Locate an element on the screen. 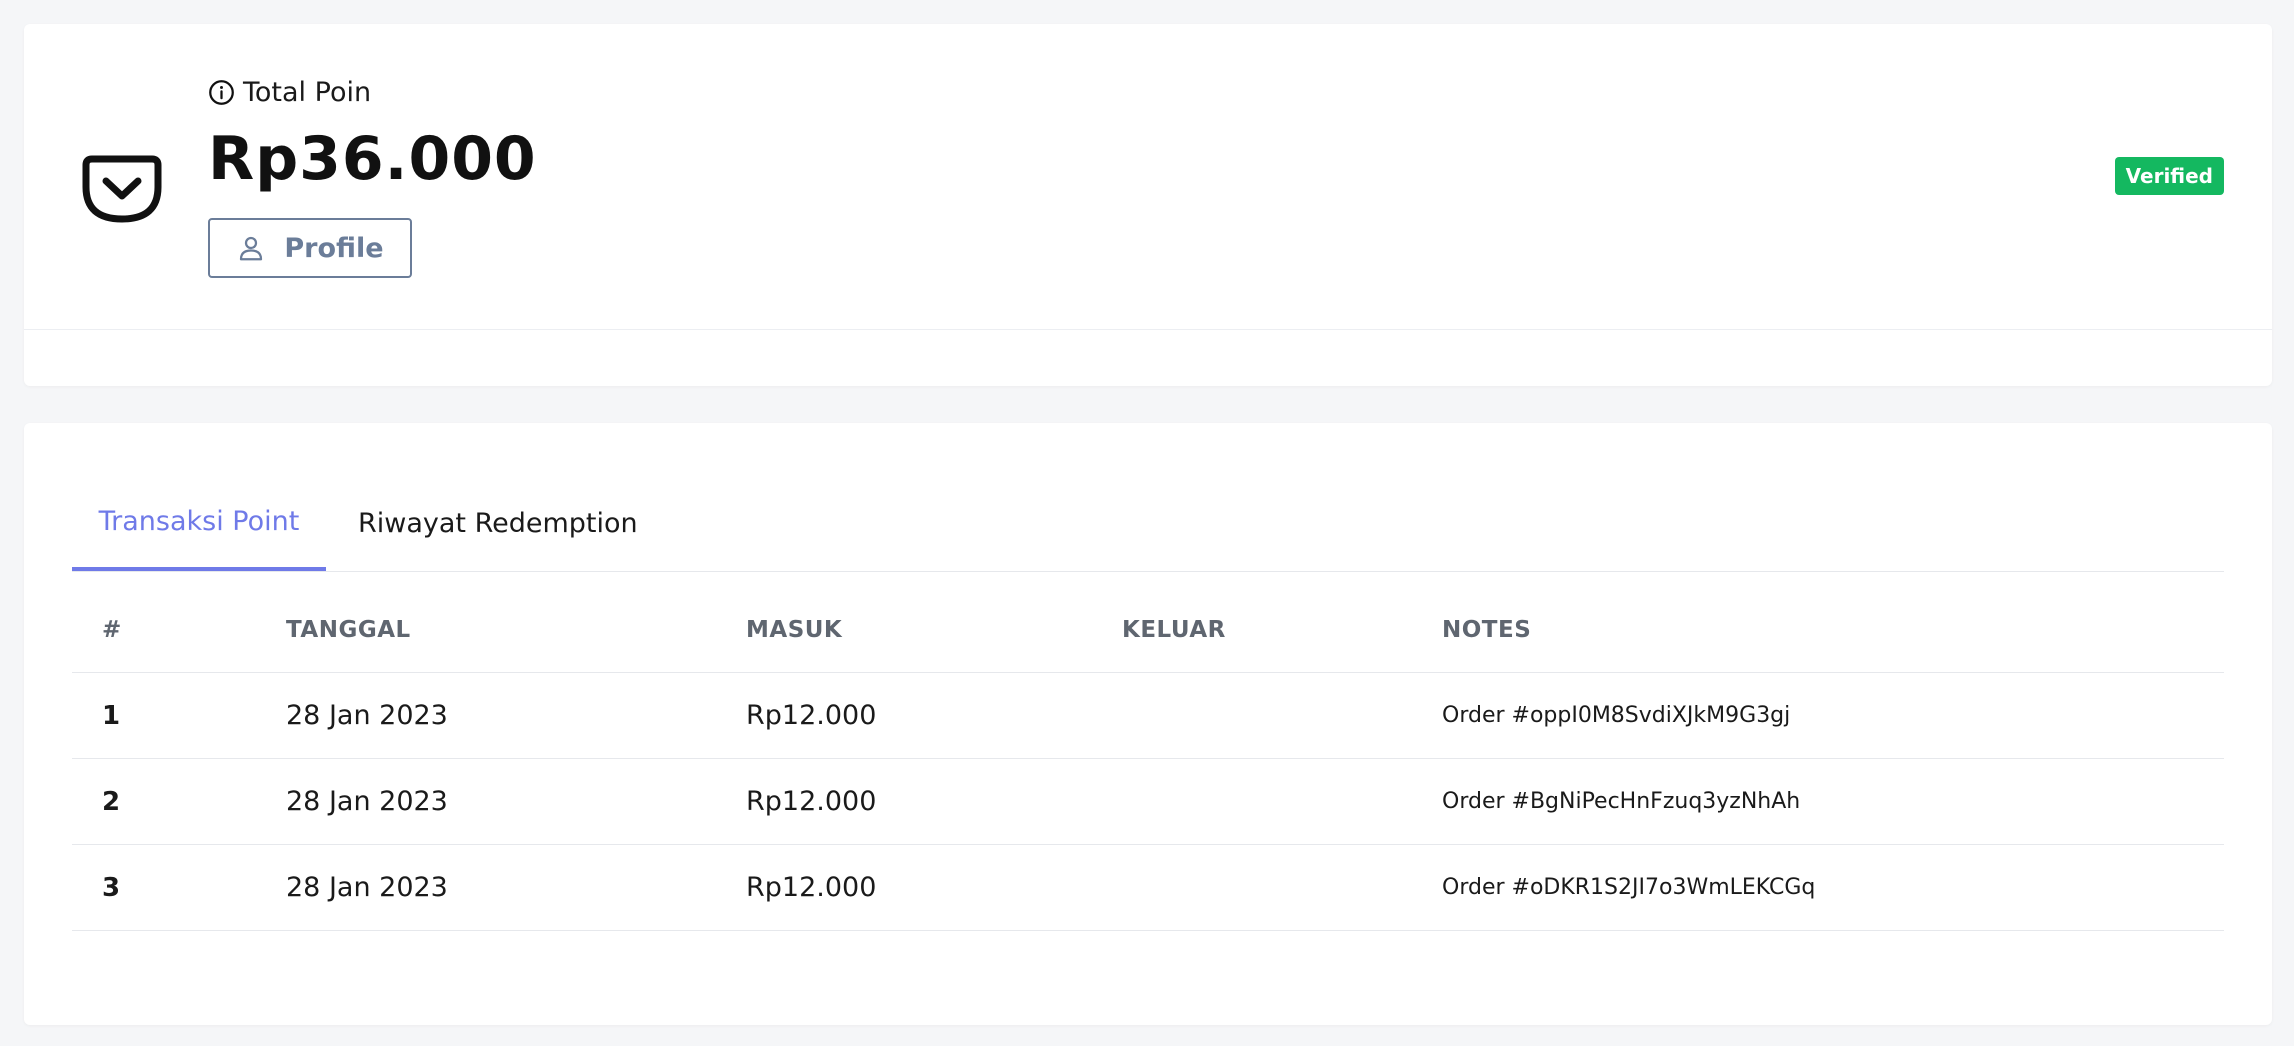  header-notes: NOTES is located at coordinates (1487, 630).